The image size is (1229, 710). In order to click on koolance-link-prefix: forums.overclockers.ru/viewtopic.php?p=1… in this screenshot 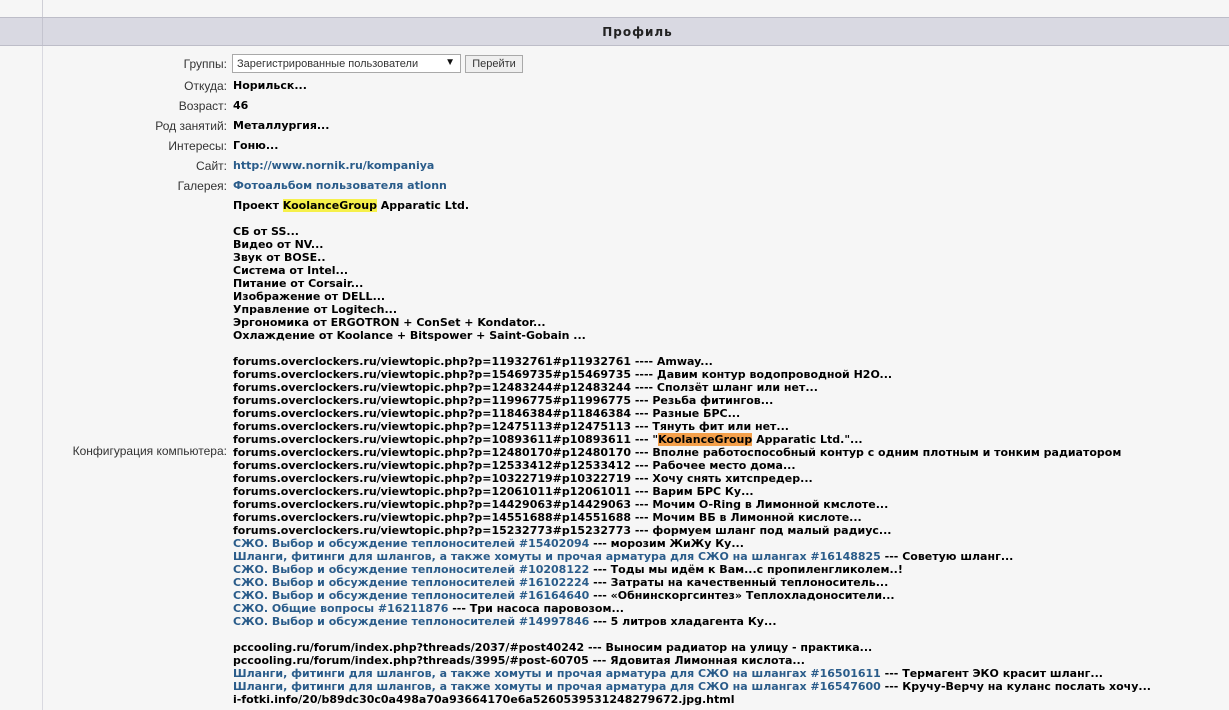, I will do `click(446, 439)`.